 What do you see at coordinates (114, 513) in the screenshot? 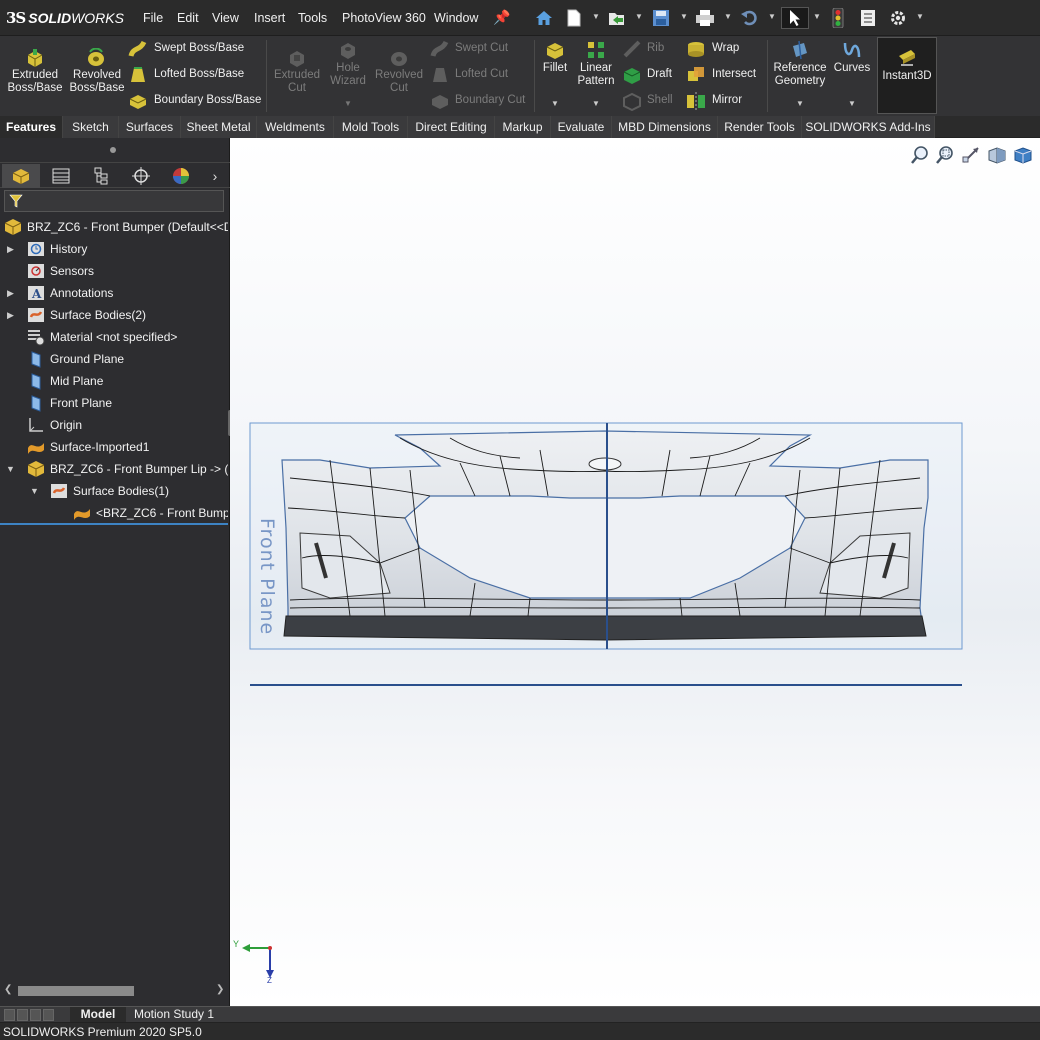
I see `tree-item-bumper-body: <BRZ_ZC6 - Front Bumpe` at bounding box center [114, 513].